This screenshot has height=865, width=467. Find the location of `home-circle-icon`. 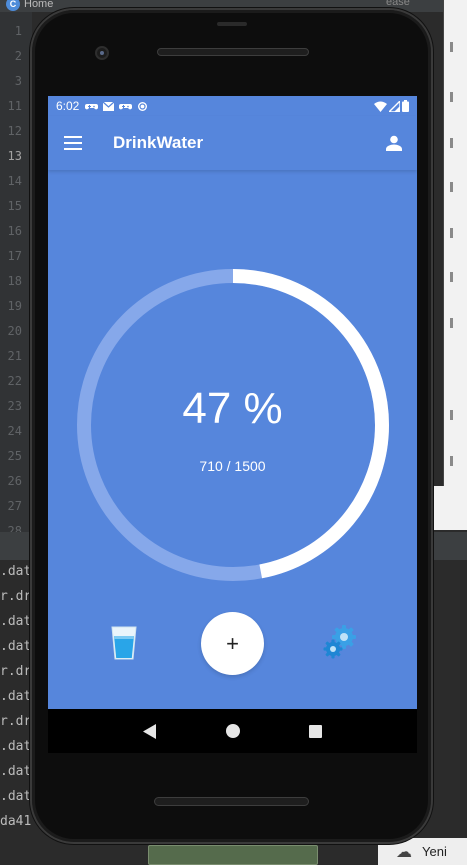

home-circle-icon is located at coordinates (232, 731).